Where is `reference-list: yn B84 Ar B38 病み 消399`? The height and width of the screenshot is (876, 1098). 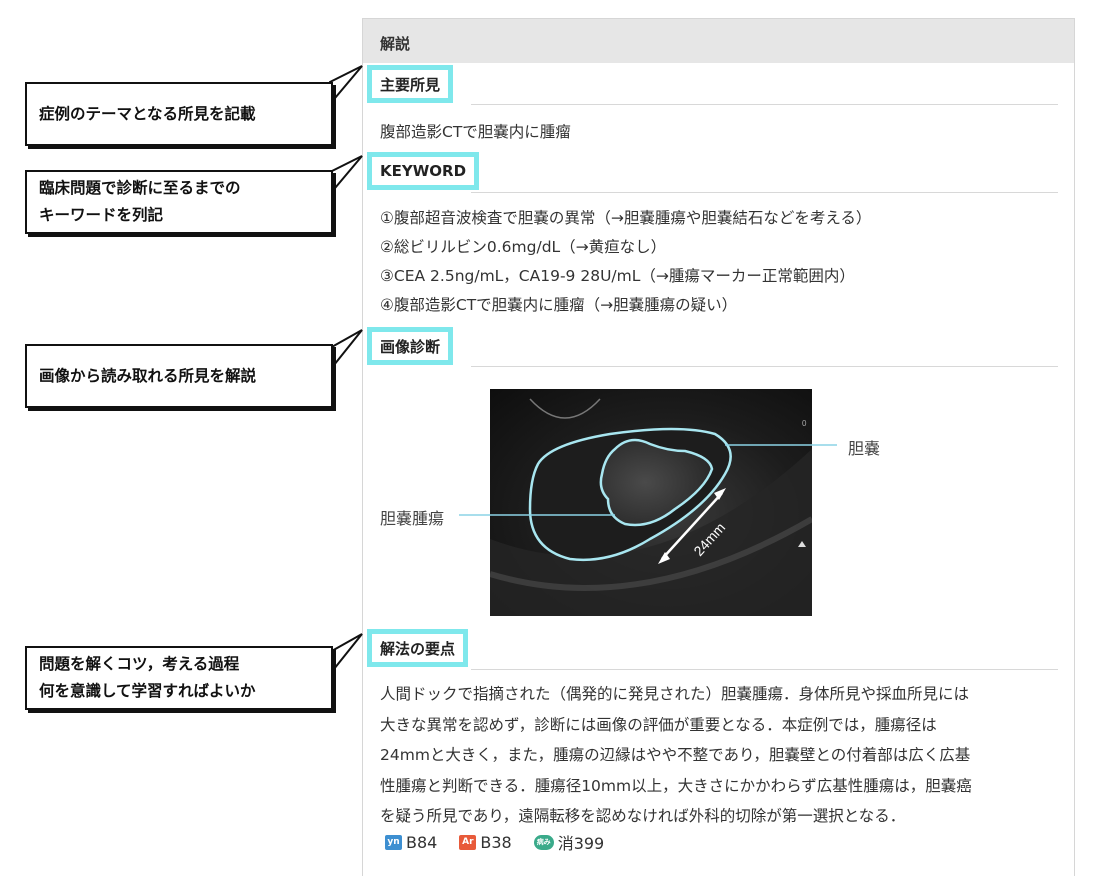
reference-list: yn B84 Ar B38 病み 消399 is located at coordinates (502, 842).